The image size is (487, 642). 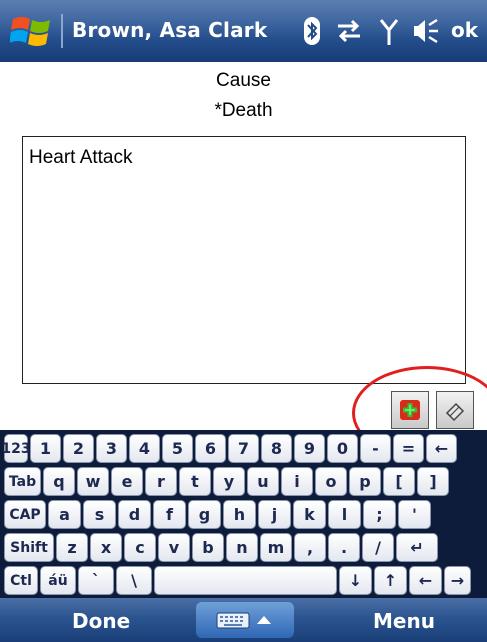 I want to click on keyboard-icon, so click(x=243, y=620).